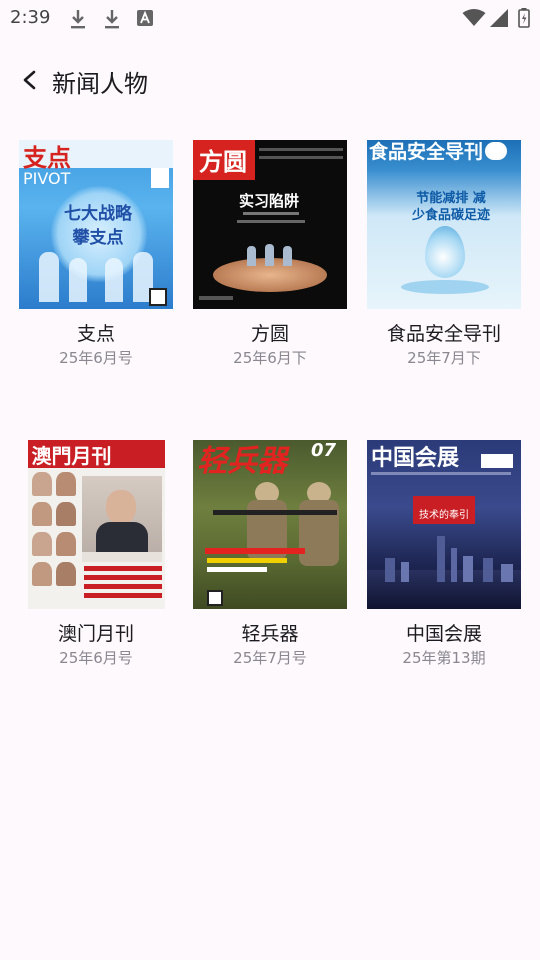 The height and width of the screenshot is (960, 540). Describe the element at coordinates (426, 152) in the screenshot. I see `cover-masthead: 食品安全导刊` at that location.